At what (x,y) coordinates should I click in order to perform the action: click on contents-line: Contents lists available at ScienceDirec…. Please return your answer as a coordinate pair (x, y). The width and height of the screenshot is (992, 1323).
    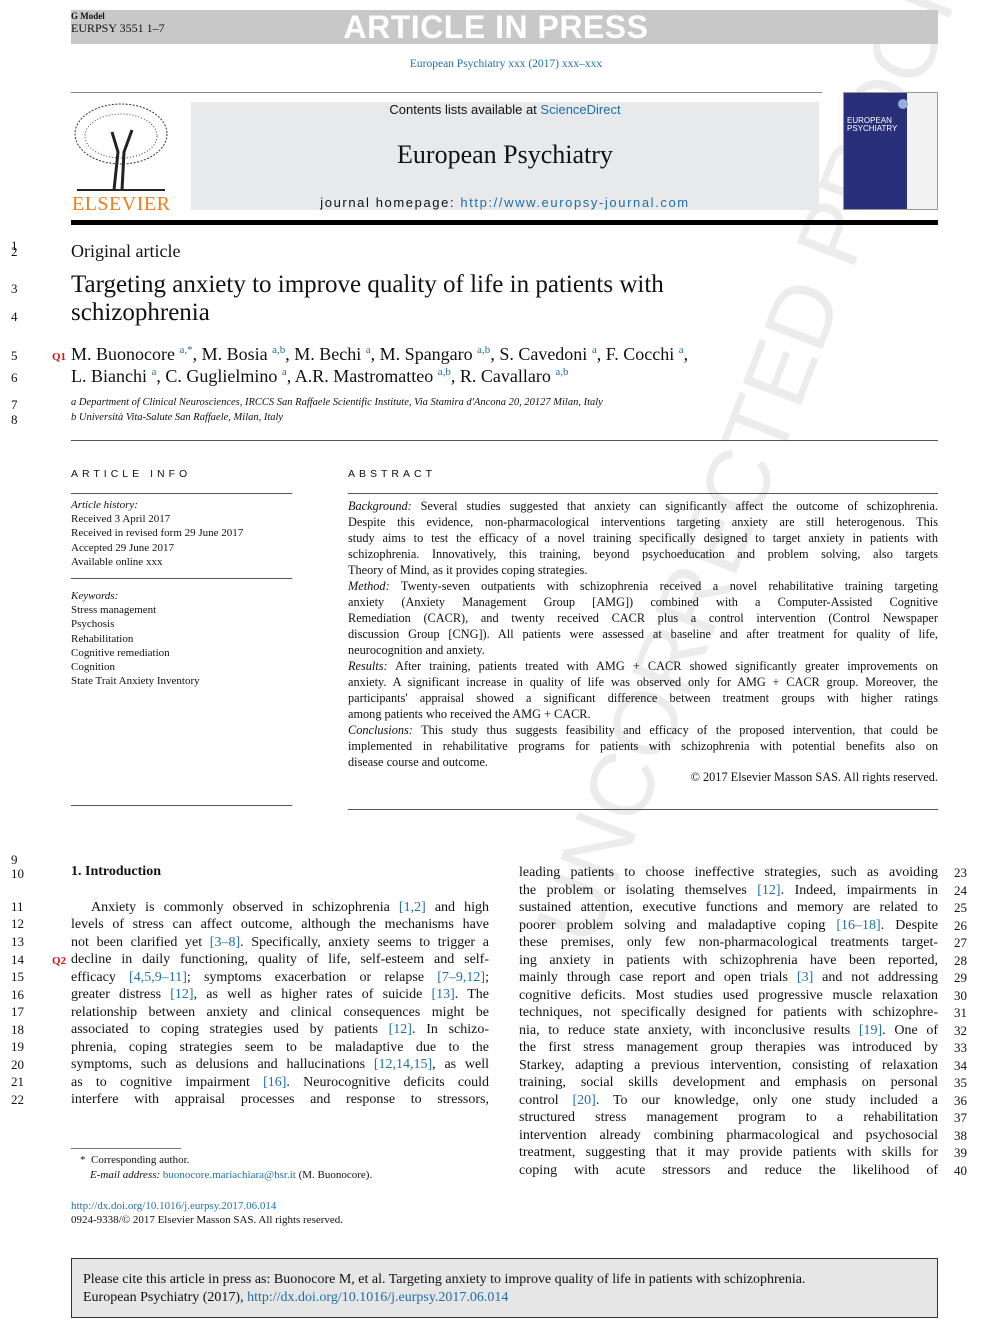
    Looking at the image, I should click on (505, 109).